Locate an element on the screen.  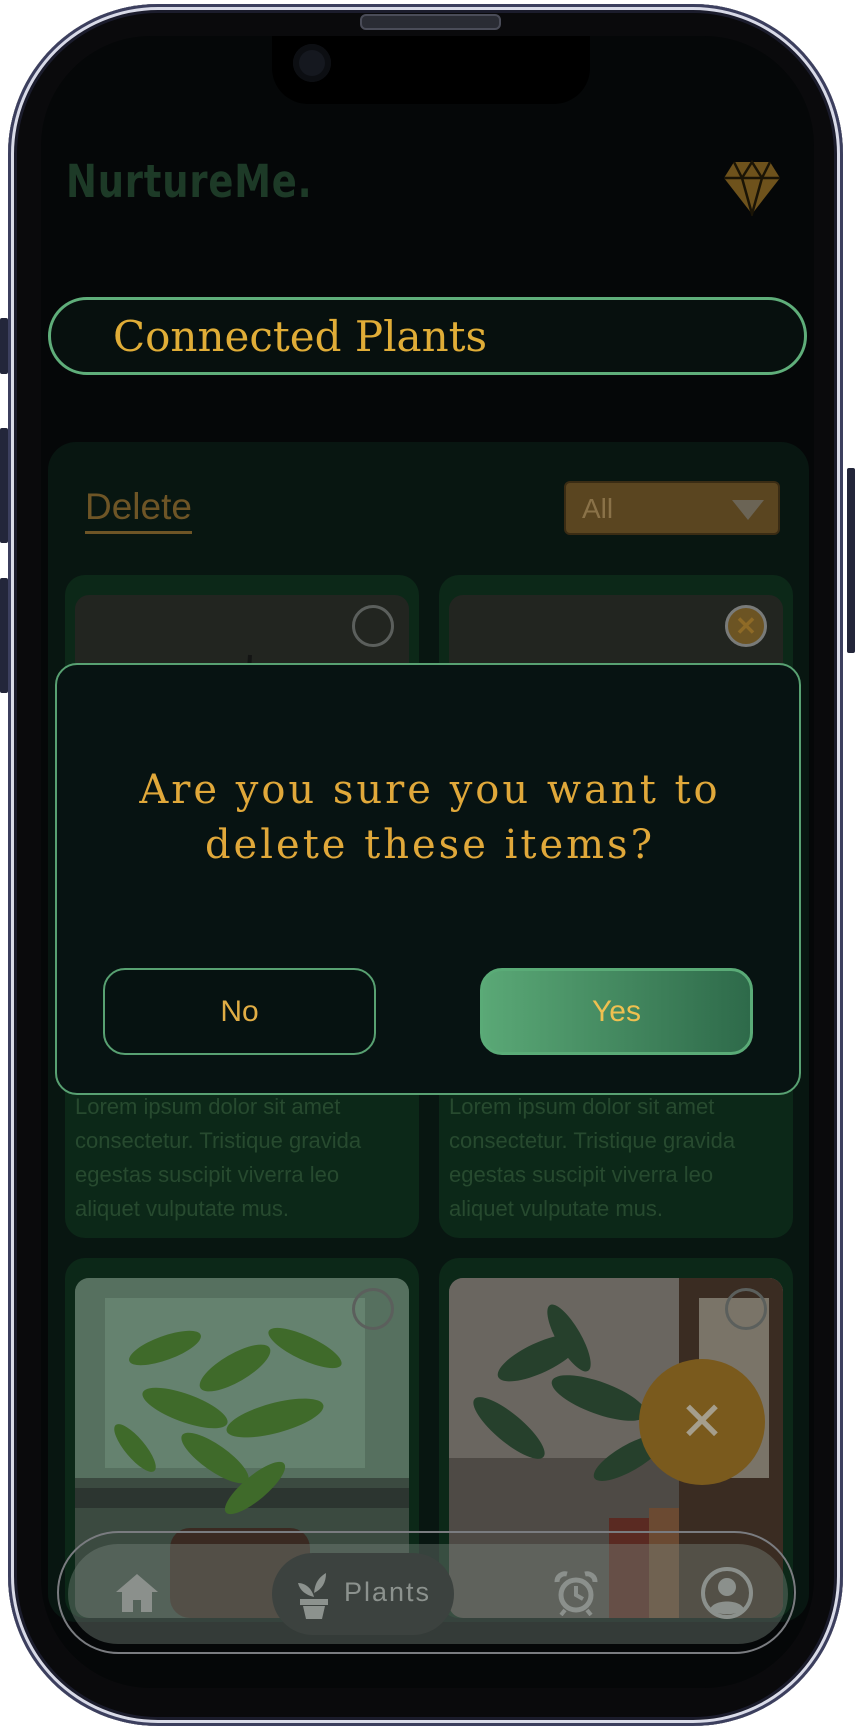
filter-value: All is located at coordinates (598, 508).